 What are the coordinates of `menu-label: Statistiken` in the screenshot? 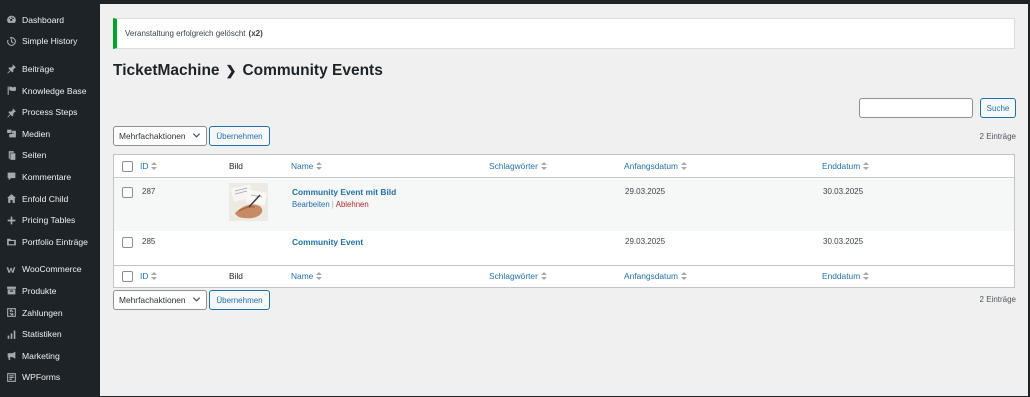 It's located at (42, 334).